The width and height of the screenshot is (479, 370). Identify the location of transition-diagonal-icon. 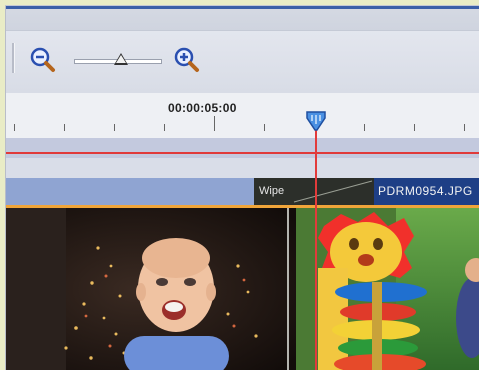
(333, 191).